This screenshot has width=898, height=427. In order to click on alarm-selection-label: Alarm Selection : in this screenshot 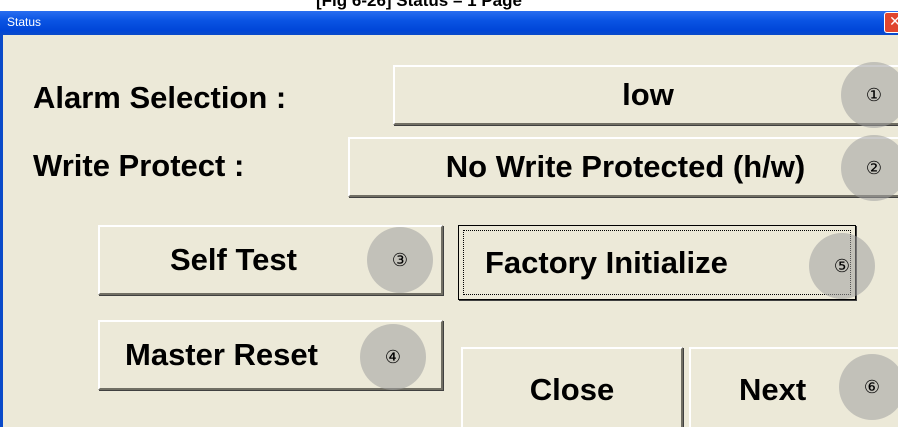, I will do `click(160, 97)`.